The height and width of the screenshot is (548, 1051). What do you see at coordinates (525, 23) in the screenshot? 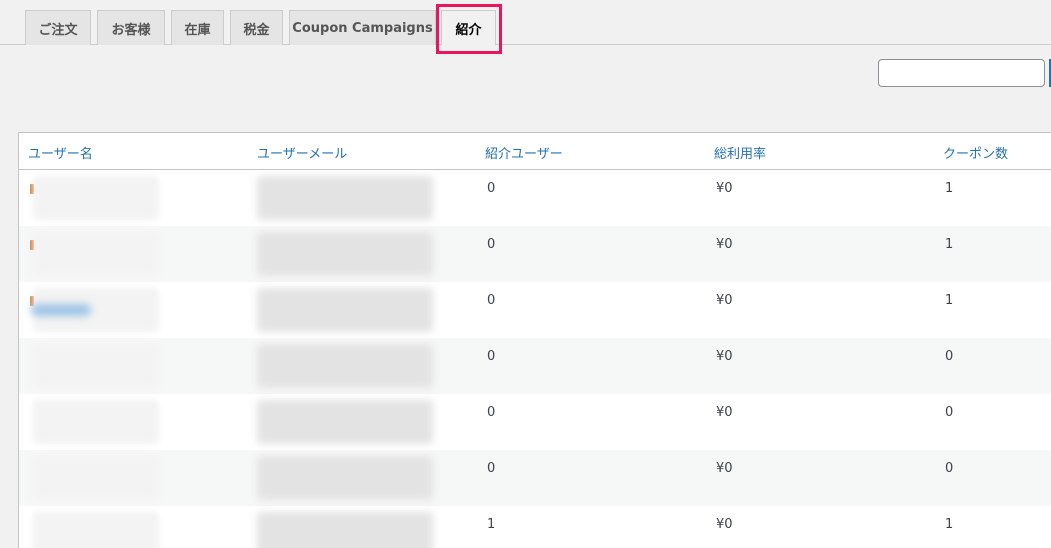
I see `tab-bar: ご注文 お客様 在庫 税金 Coupon Campaigns 紹介` at bounding box center [525, 23].